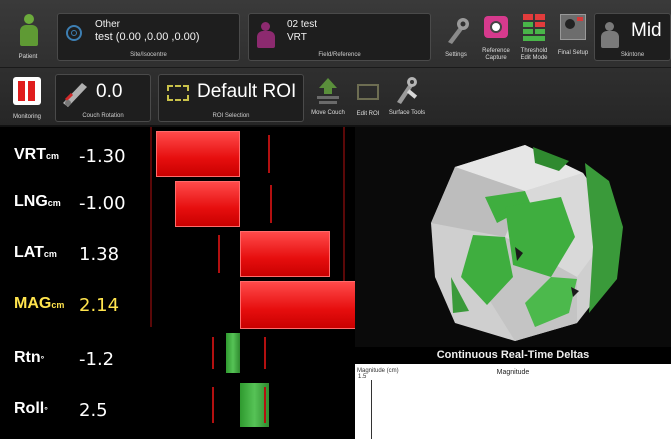 The width and height of the screenshot is (671, 439). I want to click on reference-capture-button: Reference Capture, so click(496, 39).